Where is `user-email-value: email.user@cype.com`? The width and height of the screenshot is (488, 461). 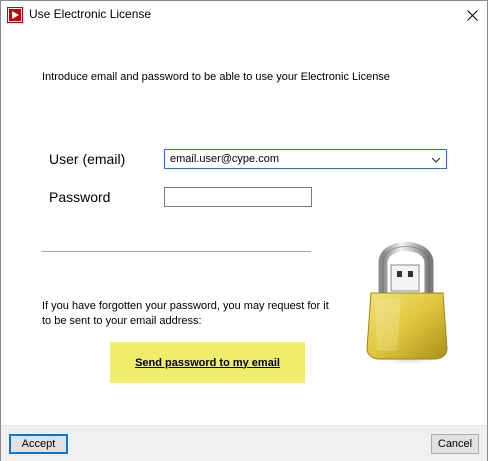
user-email-value: email.user@cype.com is located at coordinates (224, 159).